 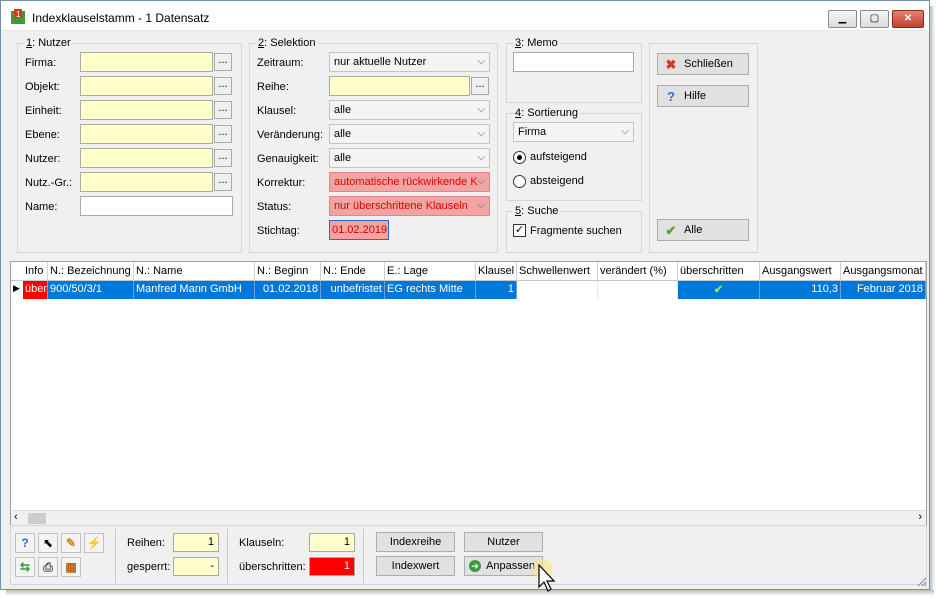 What do you see at coordinates (25, 567) in the screenshot?
I see `refresh-tool-icon: ⇆` at bounding box center [25, 567].